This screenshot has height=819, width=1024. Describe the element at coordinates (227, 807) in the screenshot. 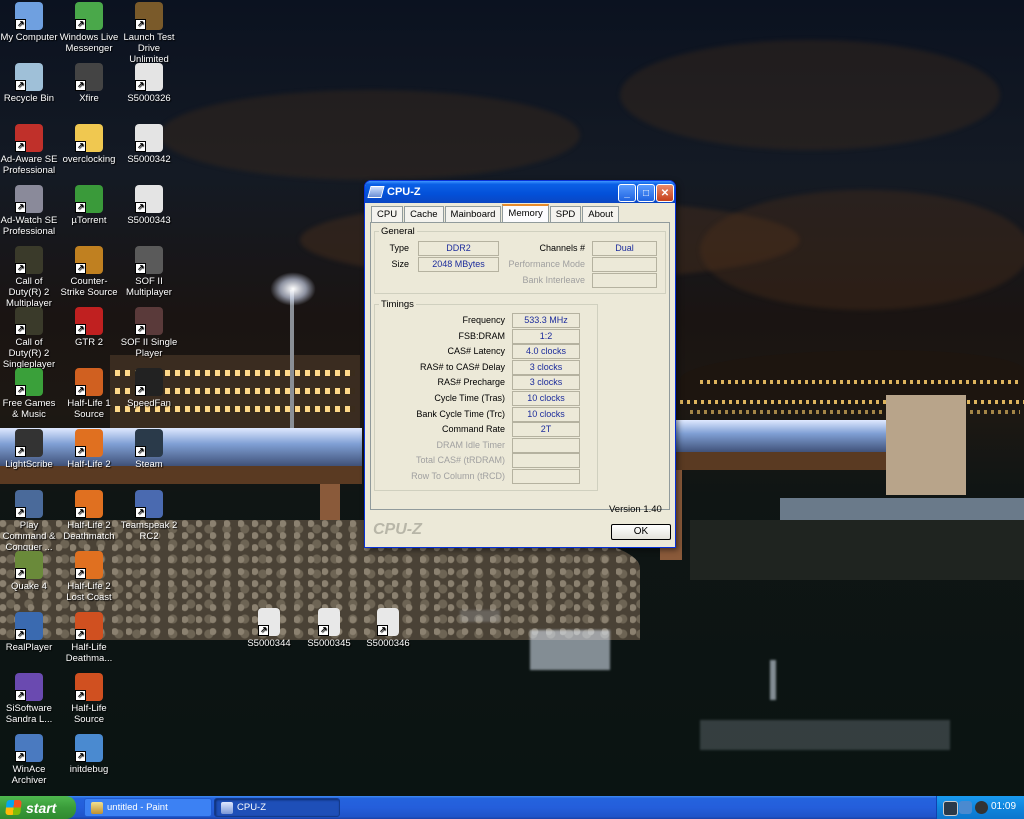

I see `cpuz-icon` at that location.